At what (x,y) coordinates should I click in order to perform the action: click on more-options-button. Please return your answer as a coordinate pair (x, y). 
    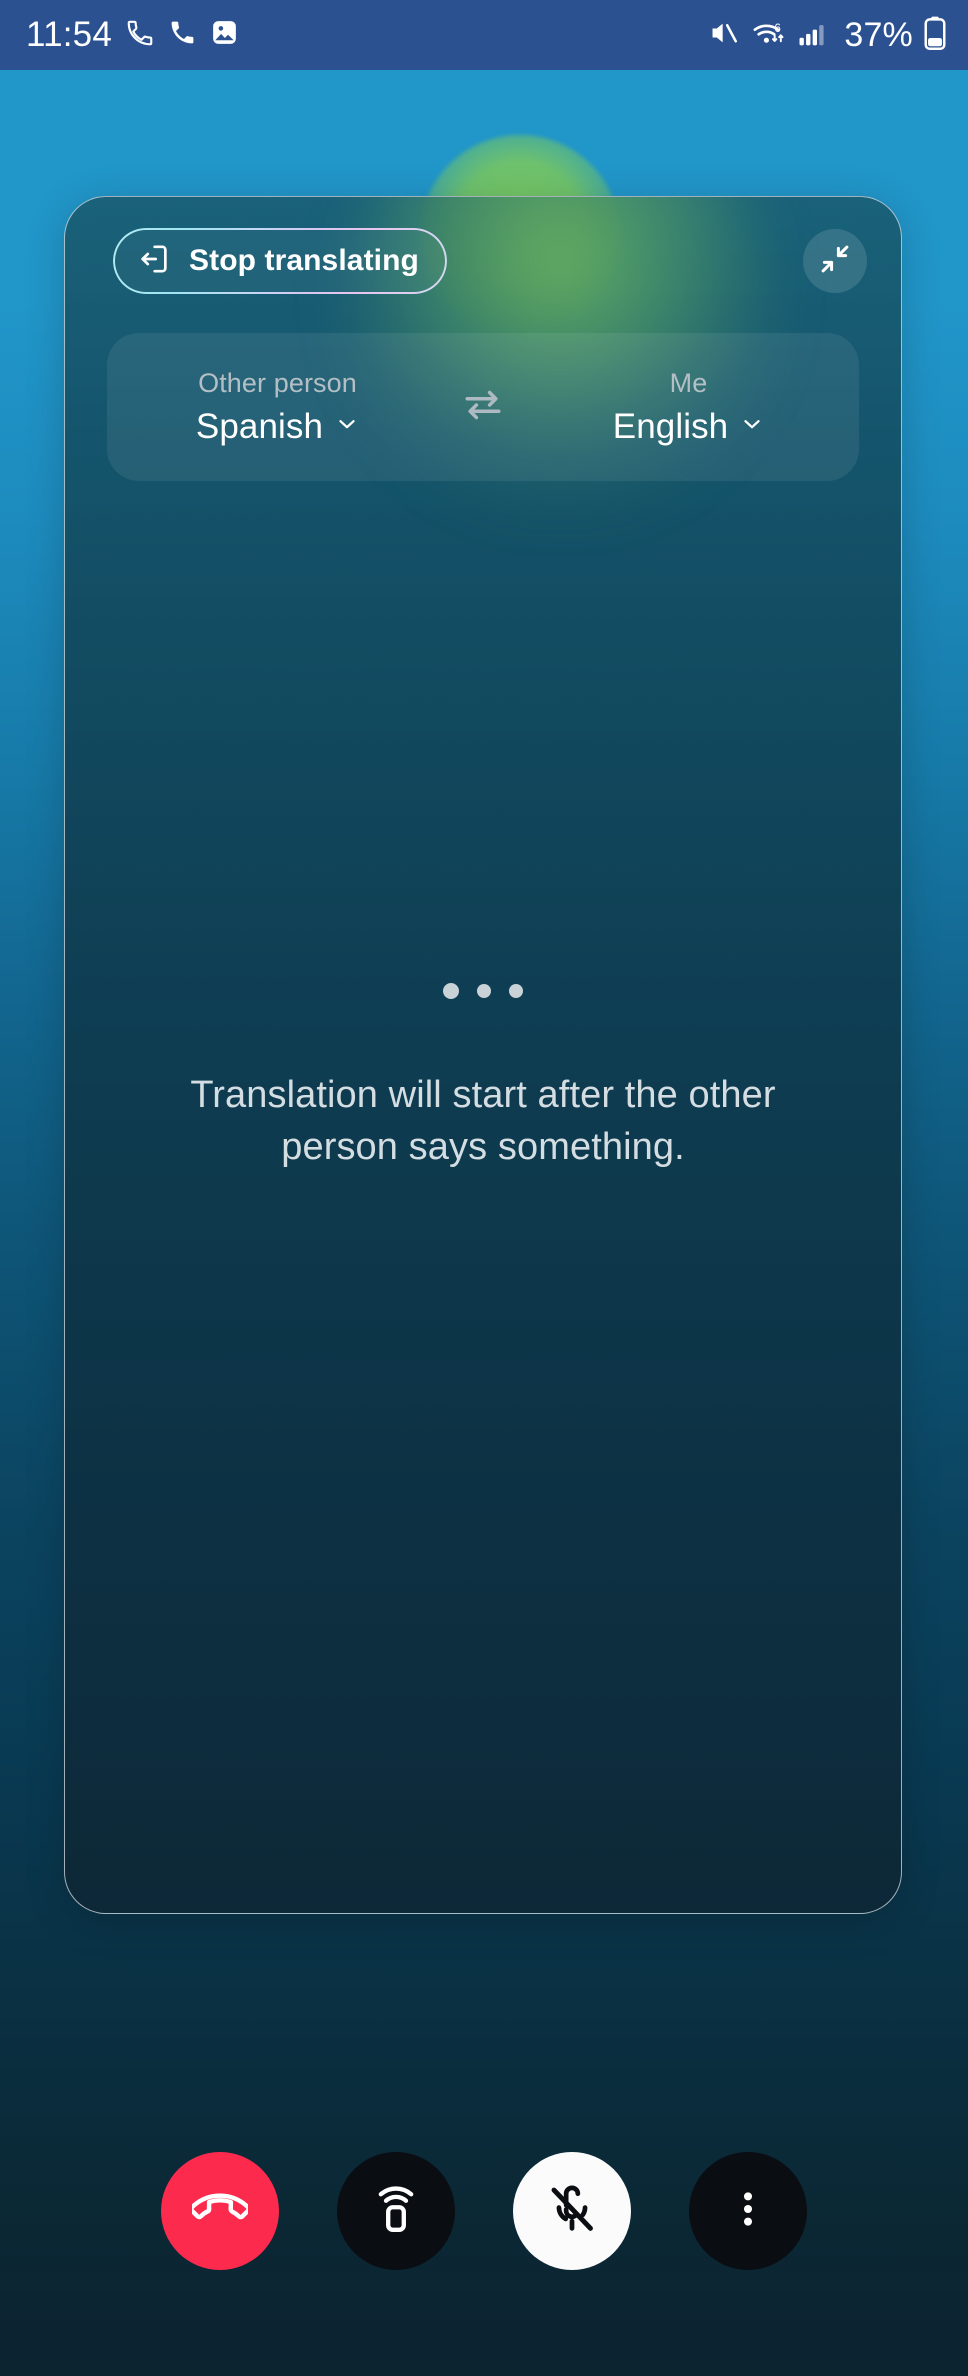
    Looking at the image, I should click on (748, 2211).